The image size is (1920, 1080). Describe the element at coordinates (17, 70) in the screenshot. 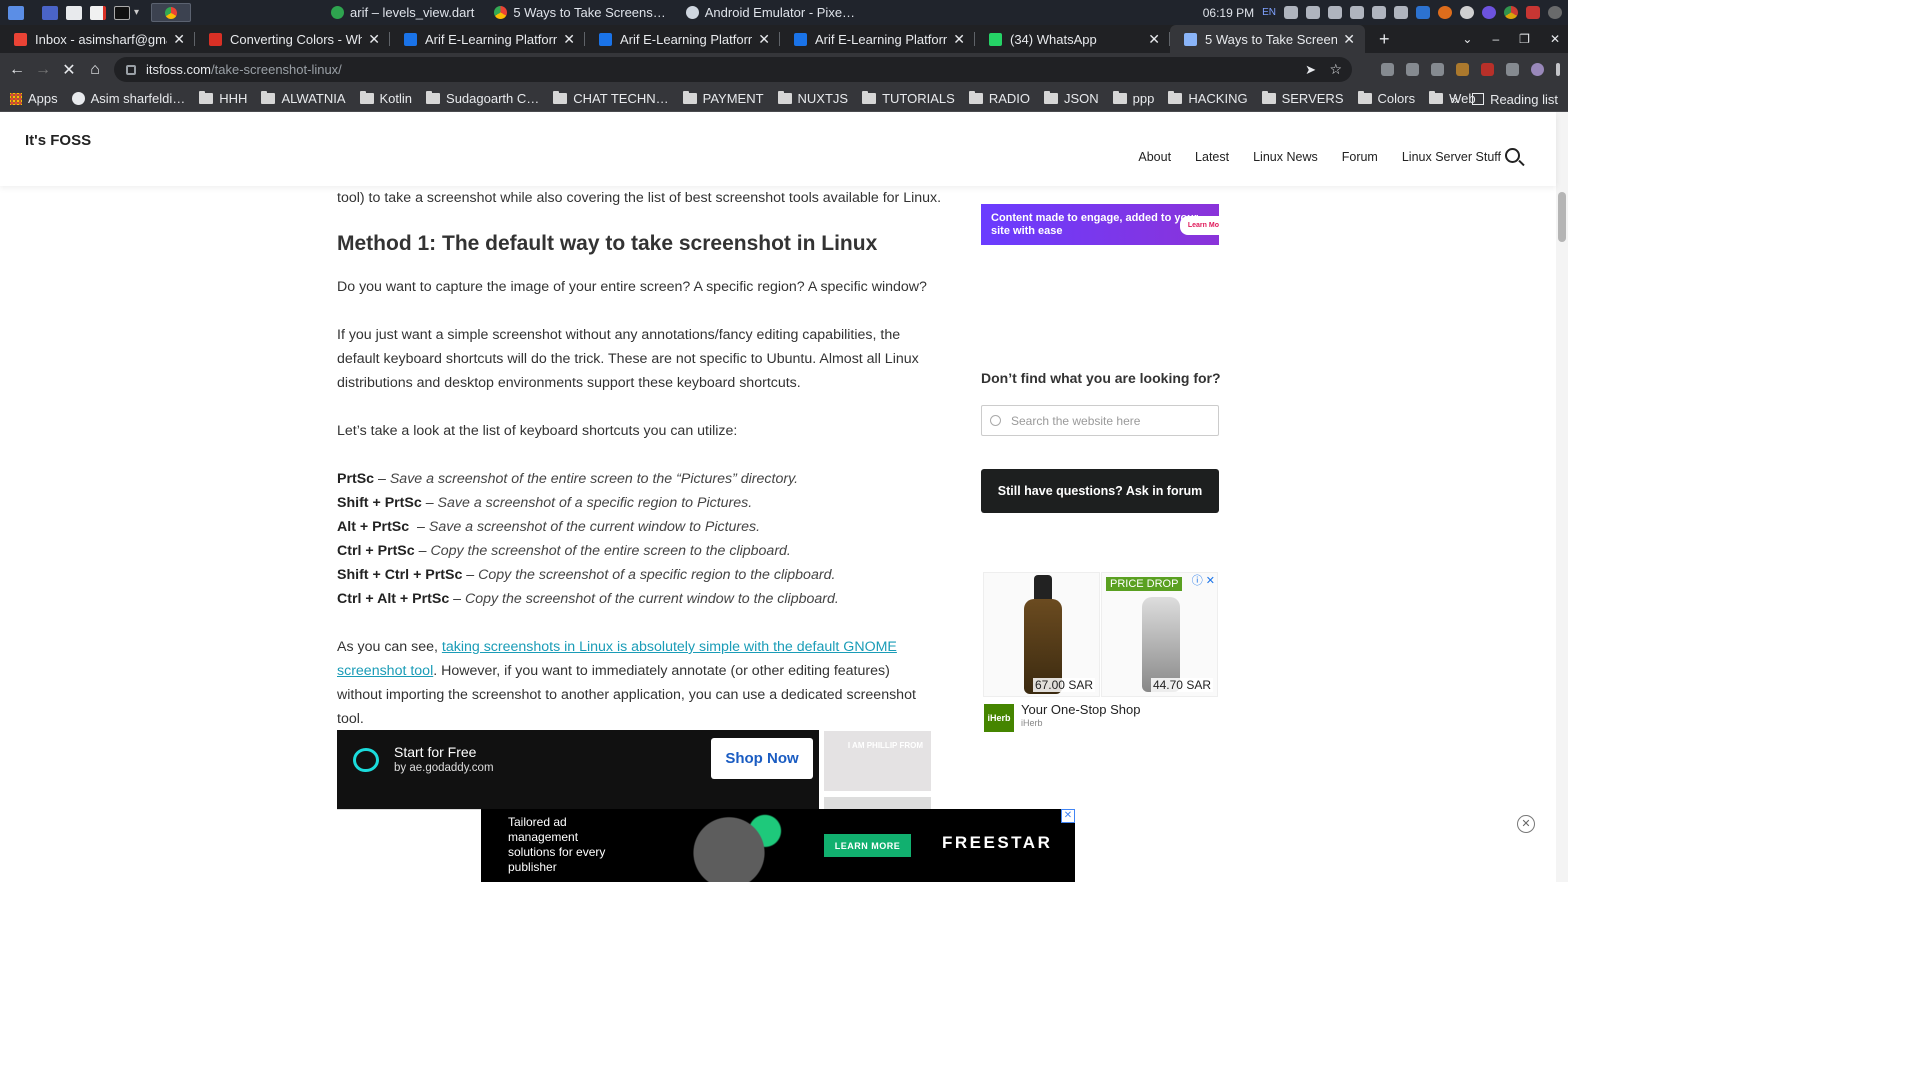

I see `back-arrow-icon: ←` at that location.